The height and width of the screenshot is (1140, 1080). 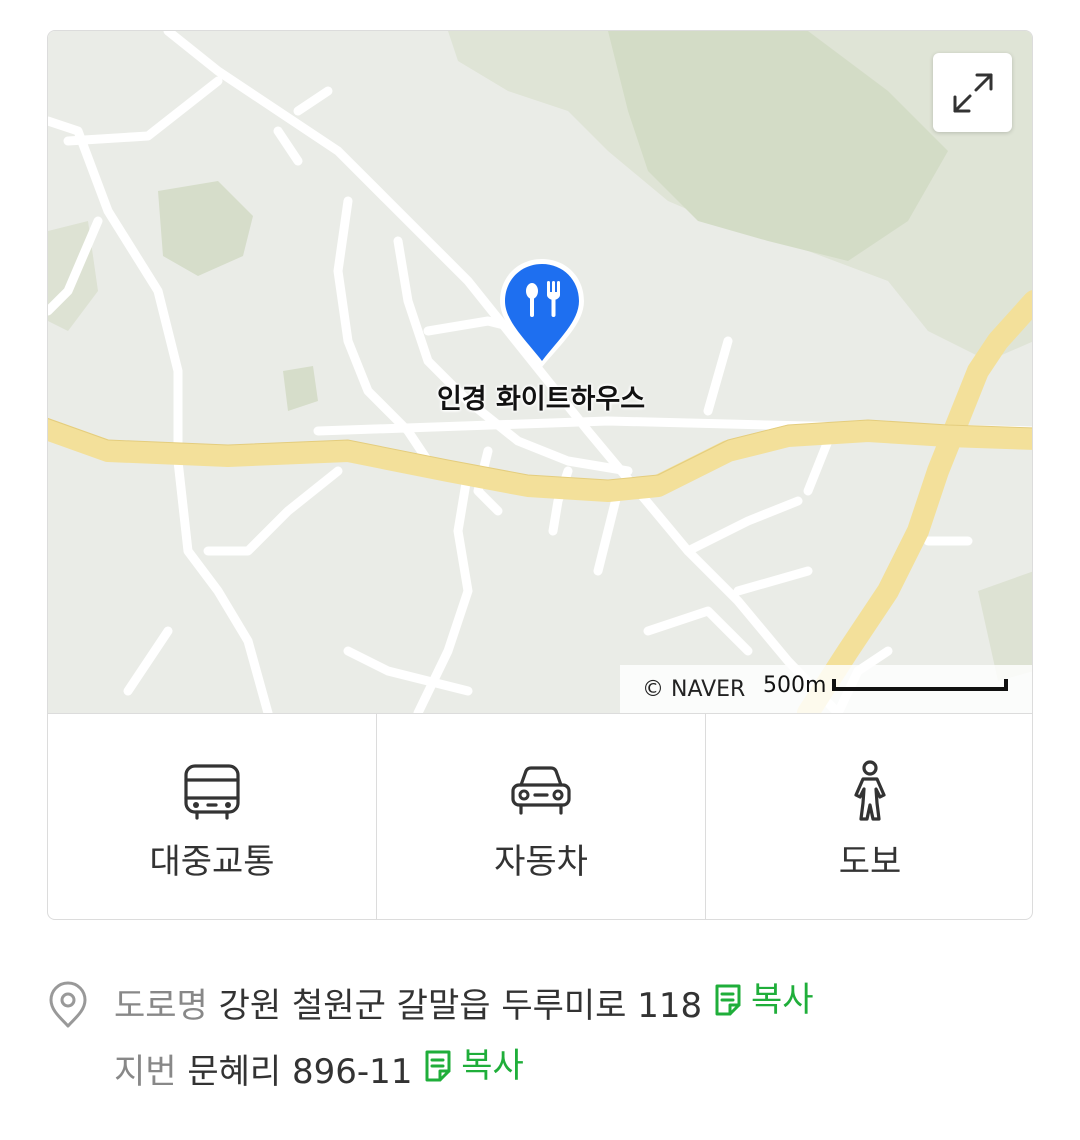 I want to click on directions-car-label: 자동차, so click(x=541, y=862).